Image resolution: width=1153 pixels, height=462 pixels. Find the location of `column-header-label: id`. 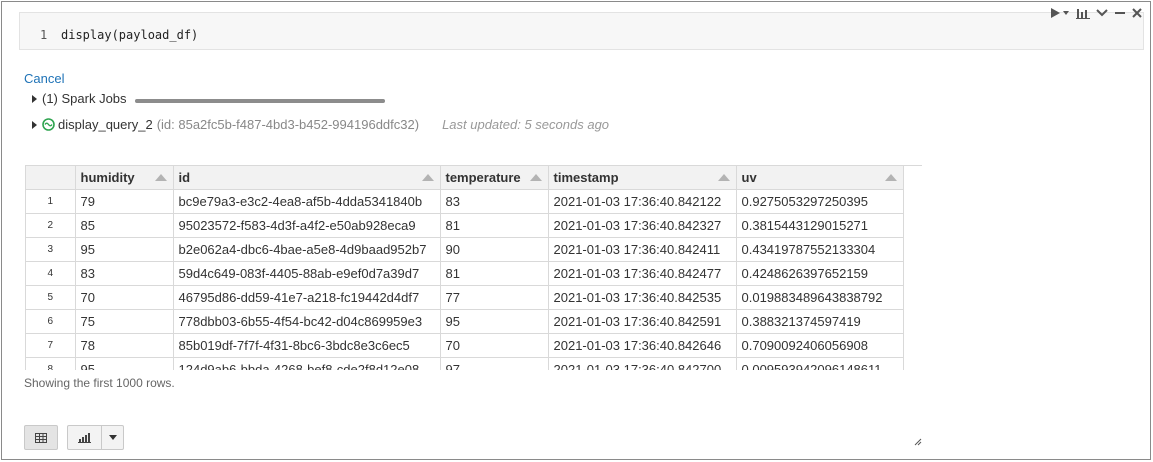

column-header-label: id is located at coordinates (184, 177).